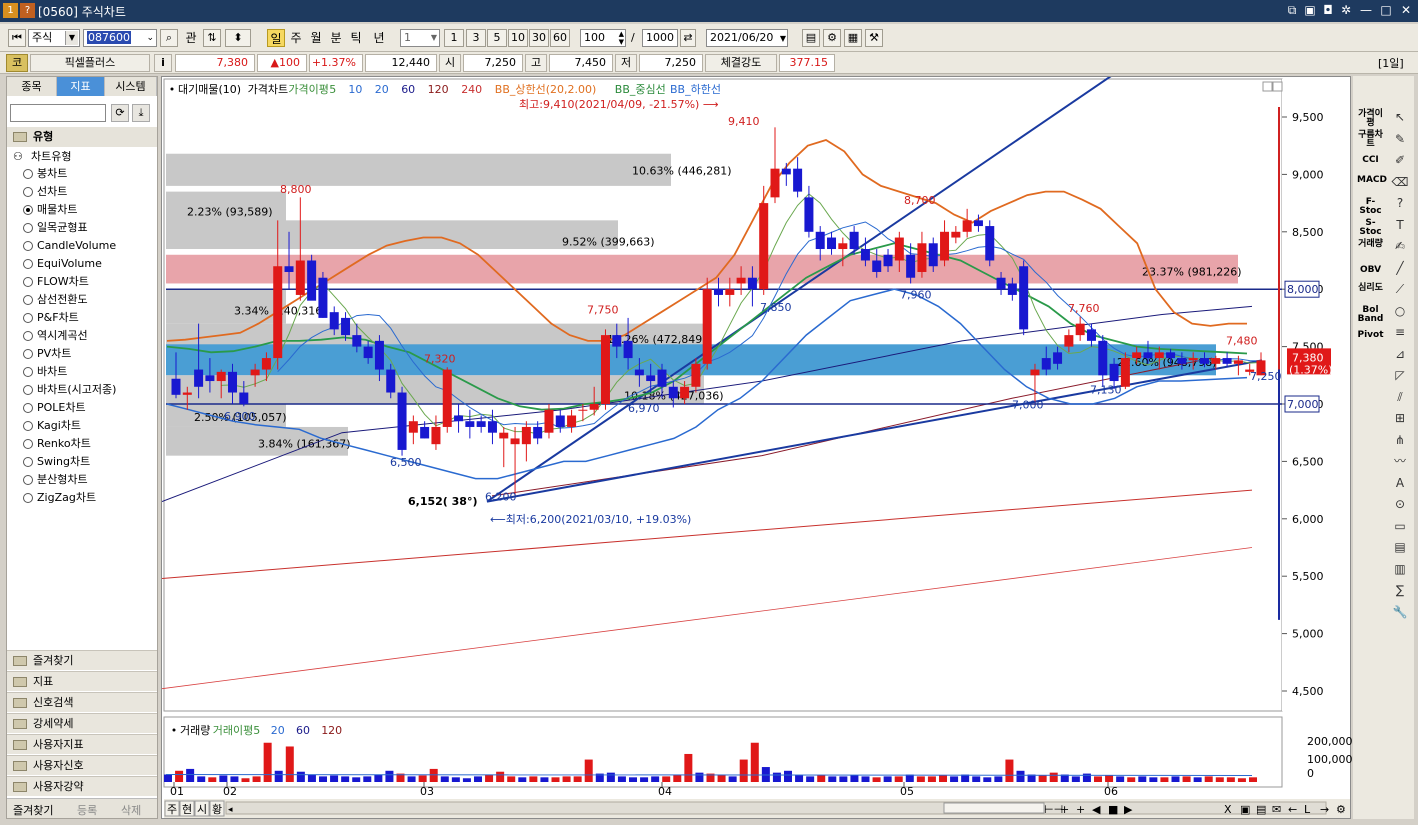 The image size is (1418, 825). Describe the element at coordinates (1400, 311) in the screenshot. I see `circle-icon: ○` at that location.